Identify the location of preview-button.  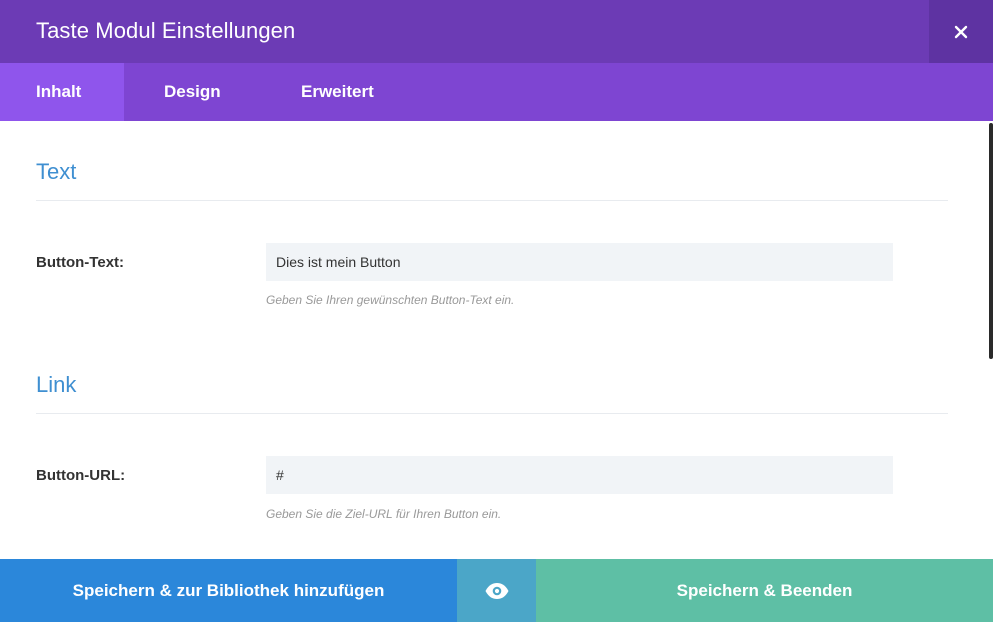
(496, 590).